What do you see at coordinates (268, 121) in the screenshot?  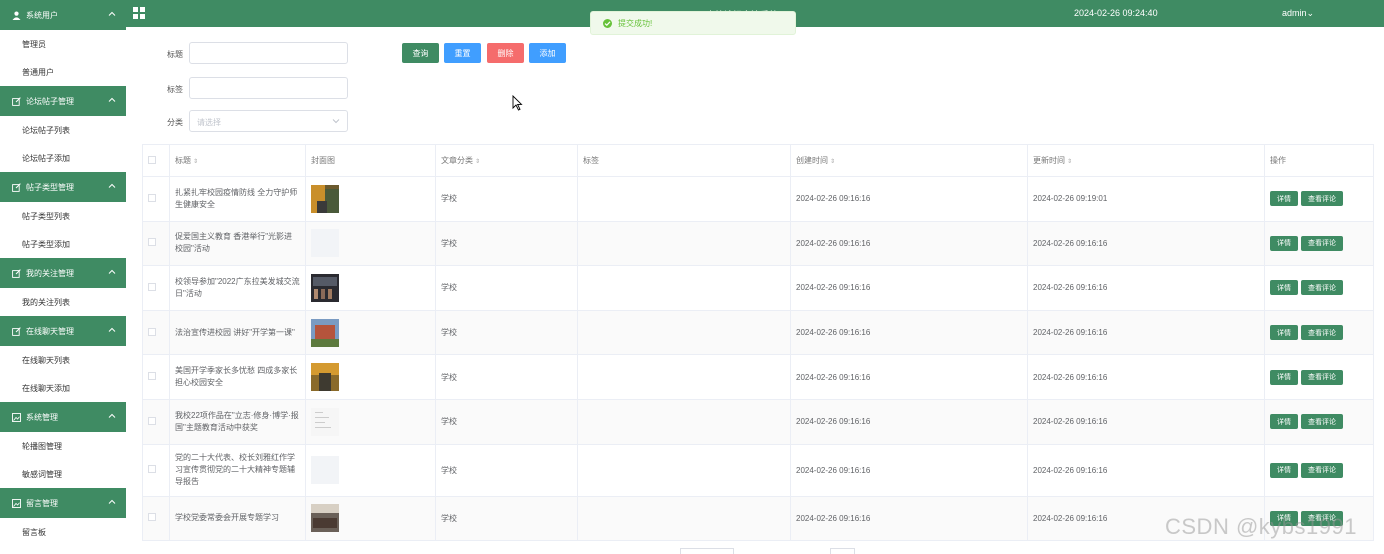 I see `category-select: 请选择` at bounding box center [268, 121].